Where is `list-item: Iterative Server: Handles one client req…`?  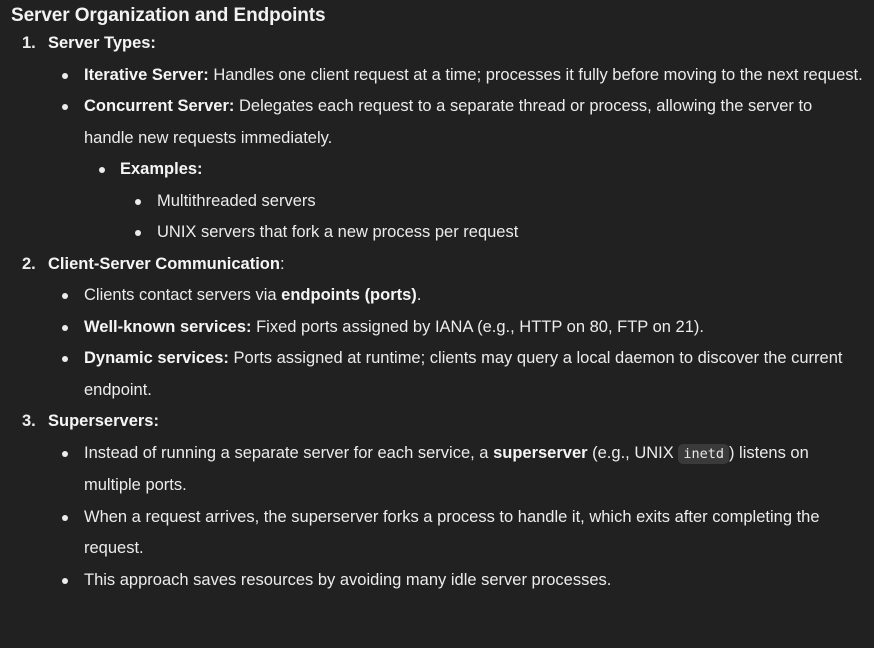
list-item: Iterative Server: Handles one client req… is located at coordinates (437, 76).